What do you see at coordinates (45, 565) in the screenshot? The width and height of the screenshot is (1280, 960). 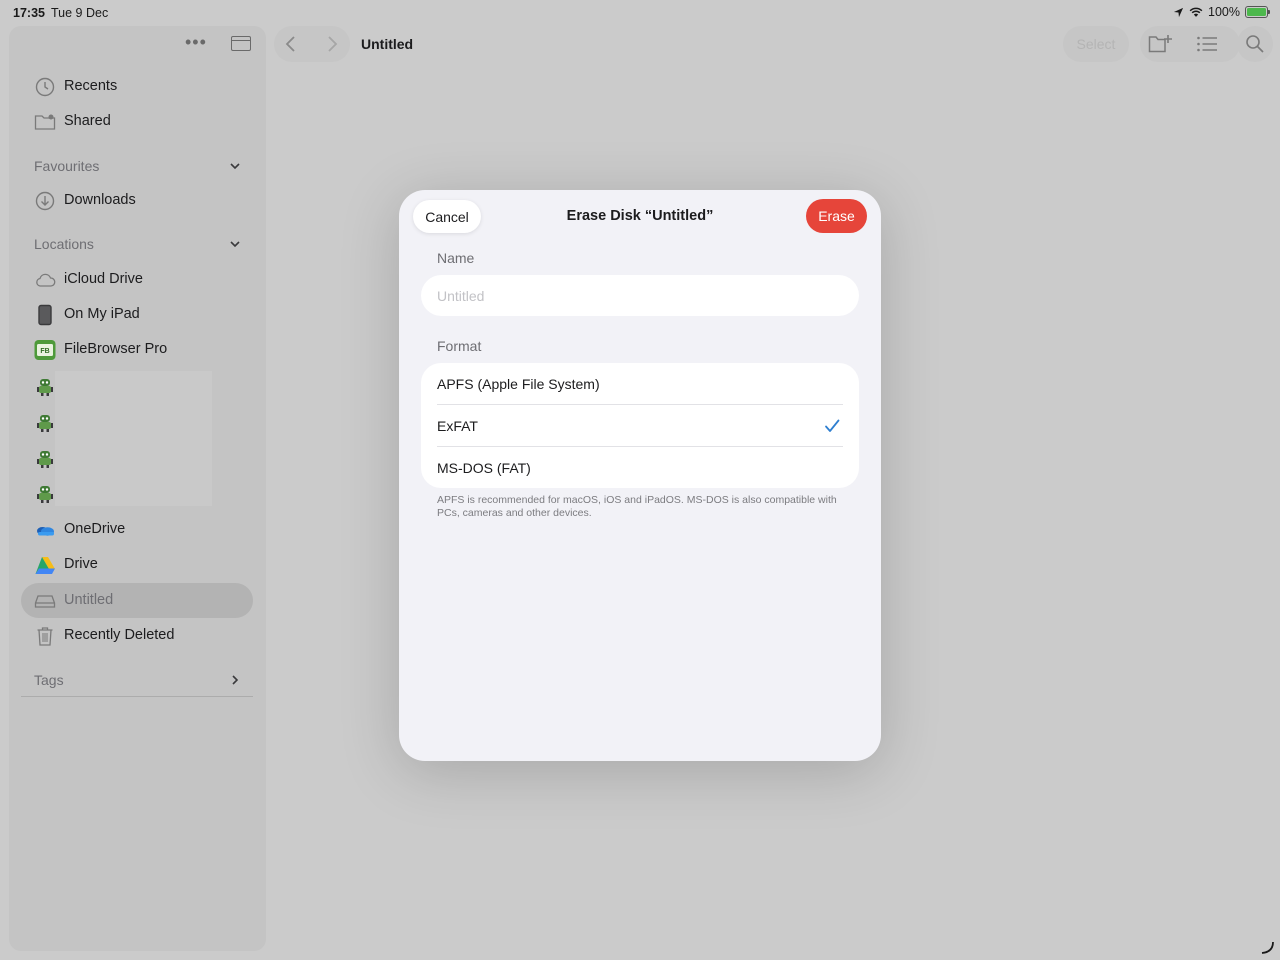 I see `google-drive-icon` at bounding box center [45, 565].